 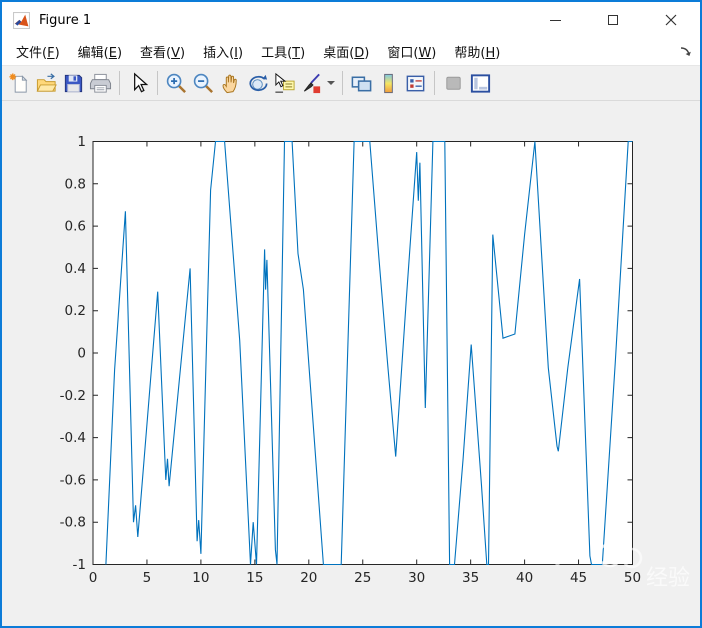 I want to click on print-figure-button, so click(x=100, y=83).